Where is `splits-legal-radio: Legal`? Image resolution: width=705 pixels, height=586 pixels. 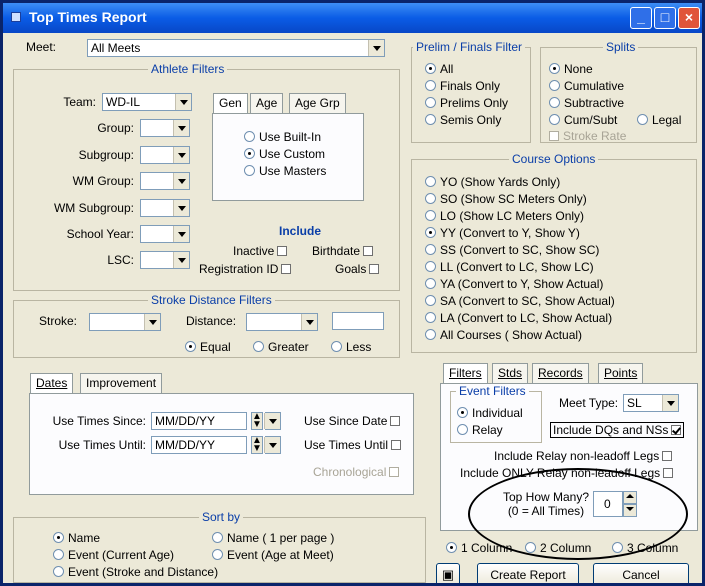 splits-legal-radio: Legal is located at coordinates (659, 120).